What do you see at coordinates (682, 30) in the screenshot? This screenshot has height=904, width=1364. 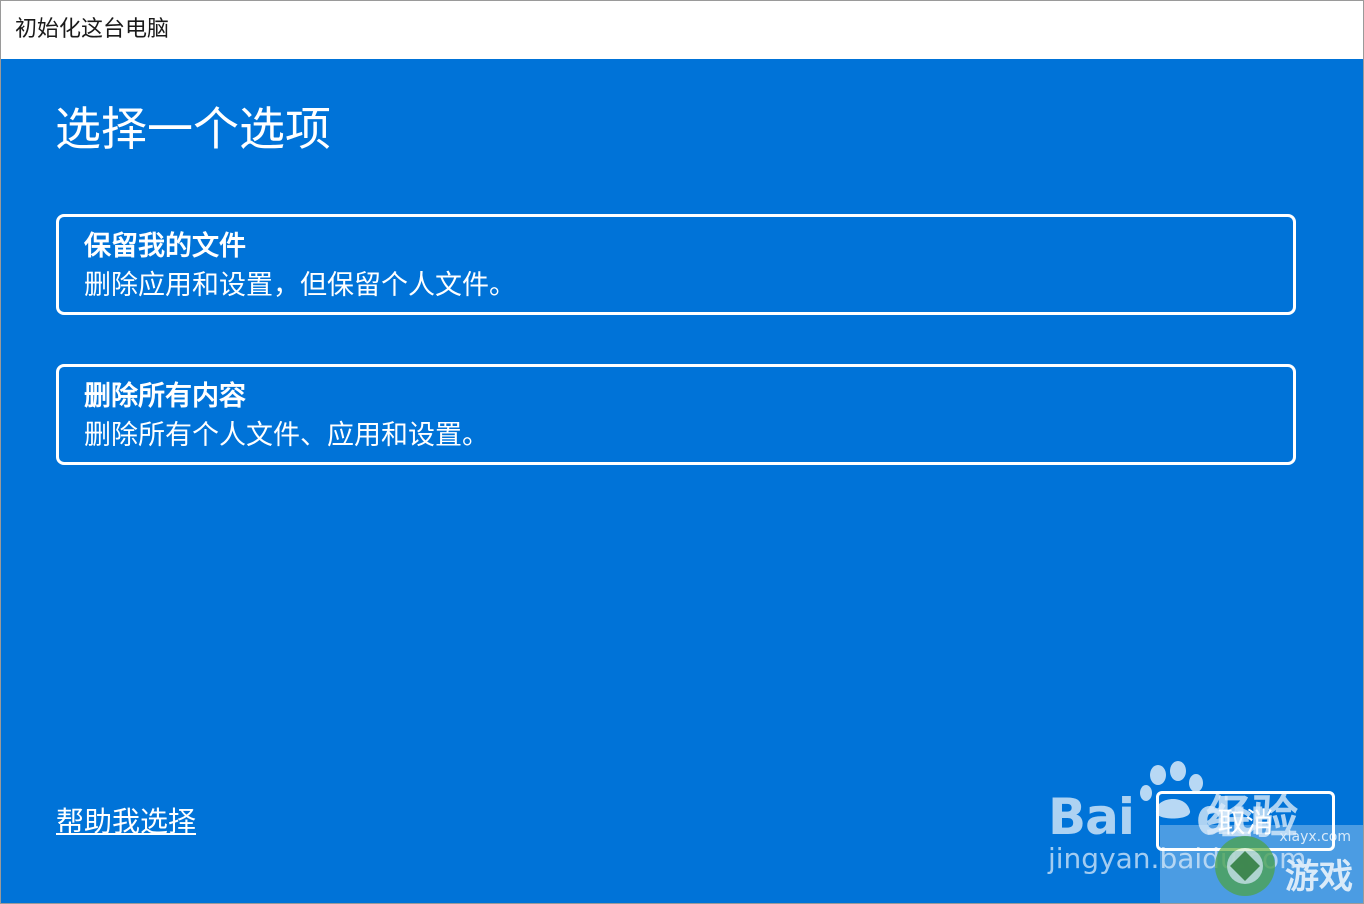 I see `title-bar: 初始化这台电脑` at bounding box center [682, 30].